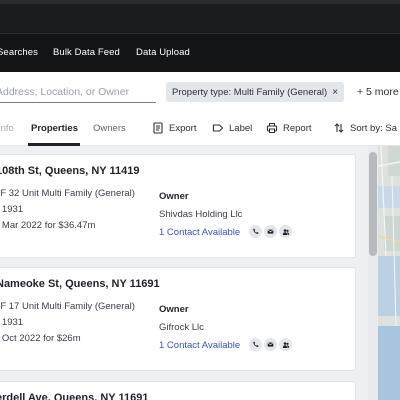  I want to click on property-card: erdell Ave, Queens, NY 11691, so click(178, 390).